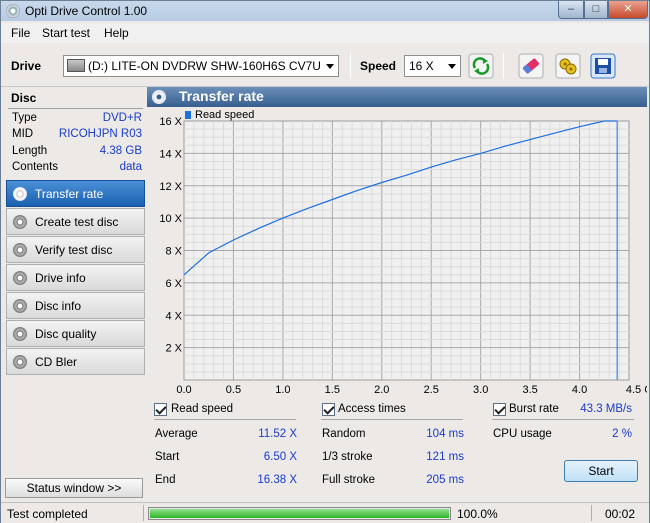 This screenshot has height=523, width=650. Describe the element at coordinates (120, 151) in the screenshot. I see `disc-info-value: 4.38 GB` at that location.